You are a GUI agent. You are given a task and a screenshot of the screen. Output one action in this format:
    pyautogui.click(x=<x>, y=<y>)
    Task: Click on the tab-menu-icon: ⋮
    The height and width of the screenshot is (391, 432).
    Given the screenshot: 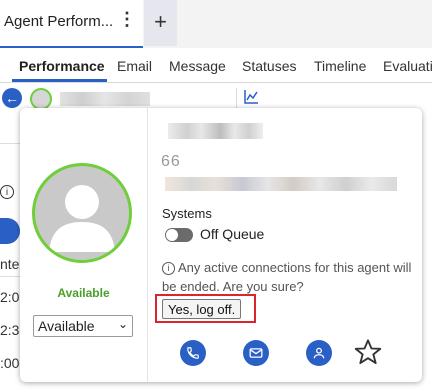 What is the action you would take?
    pyautogui.click(x=127, y=19)
    